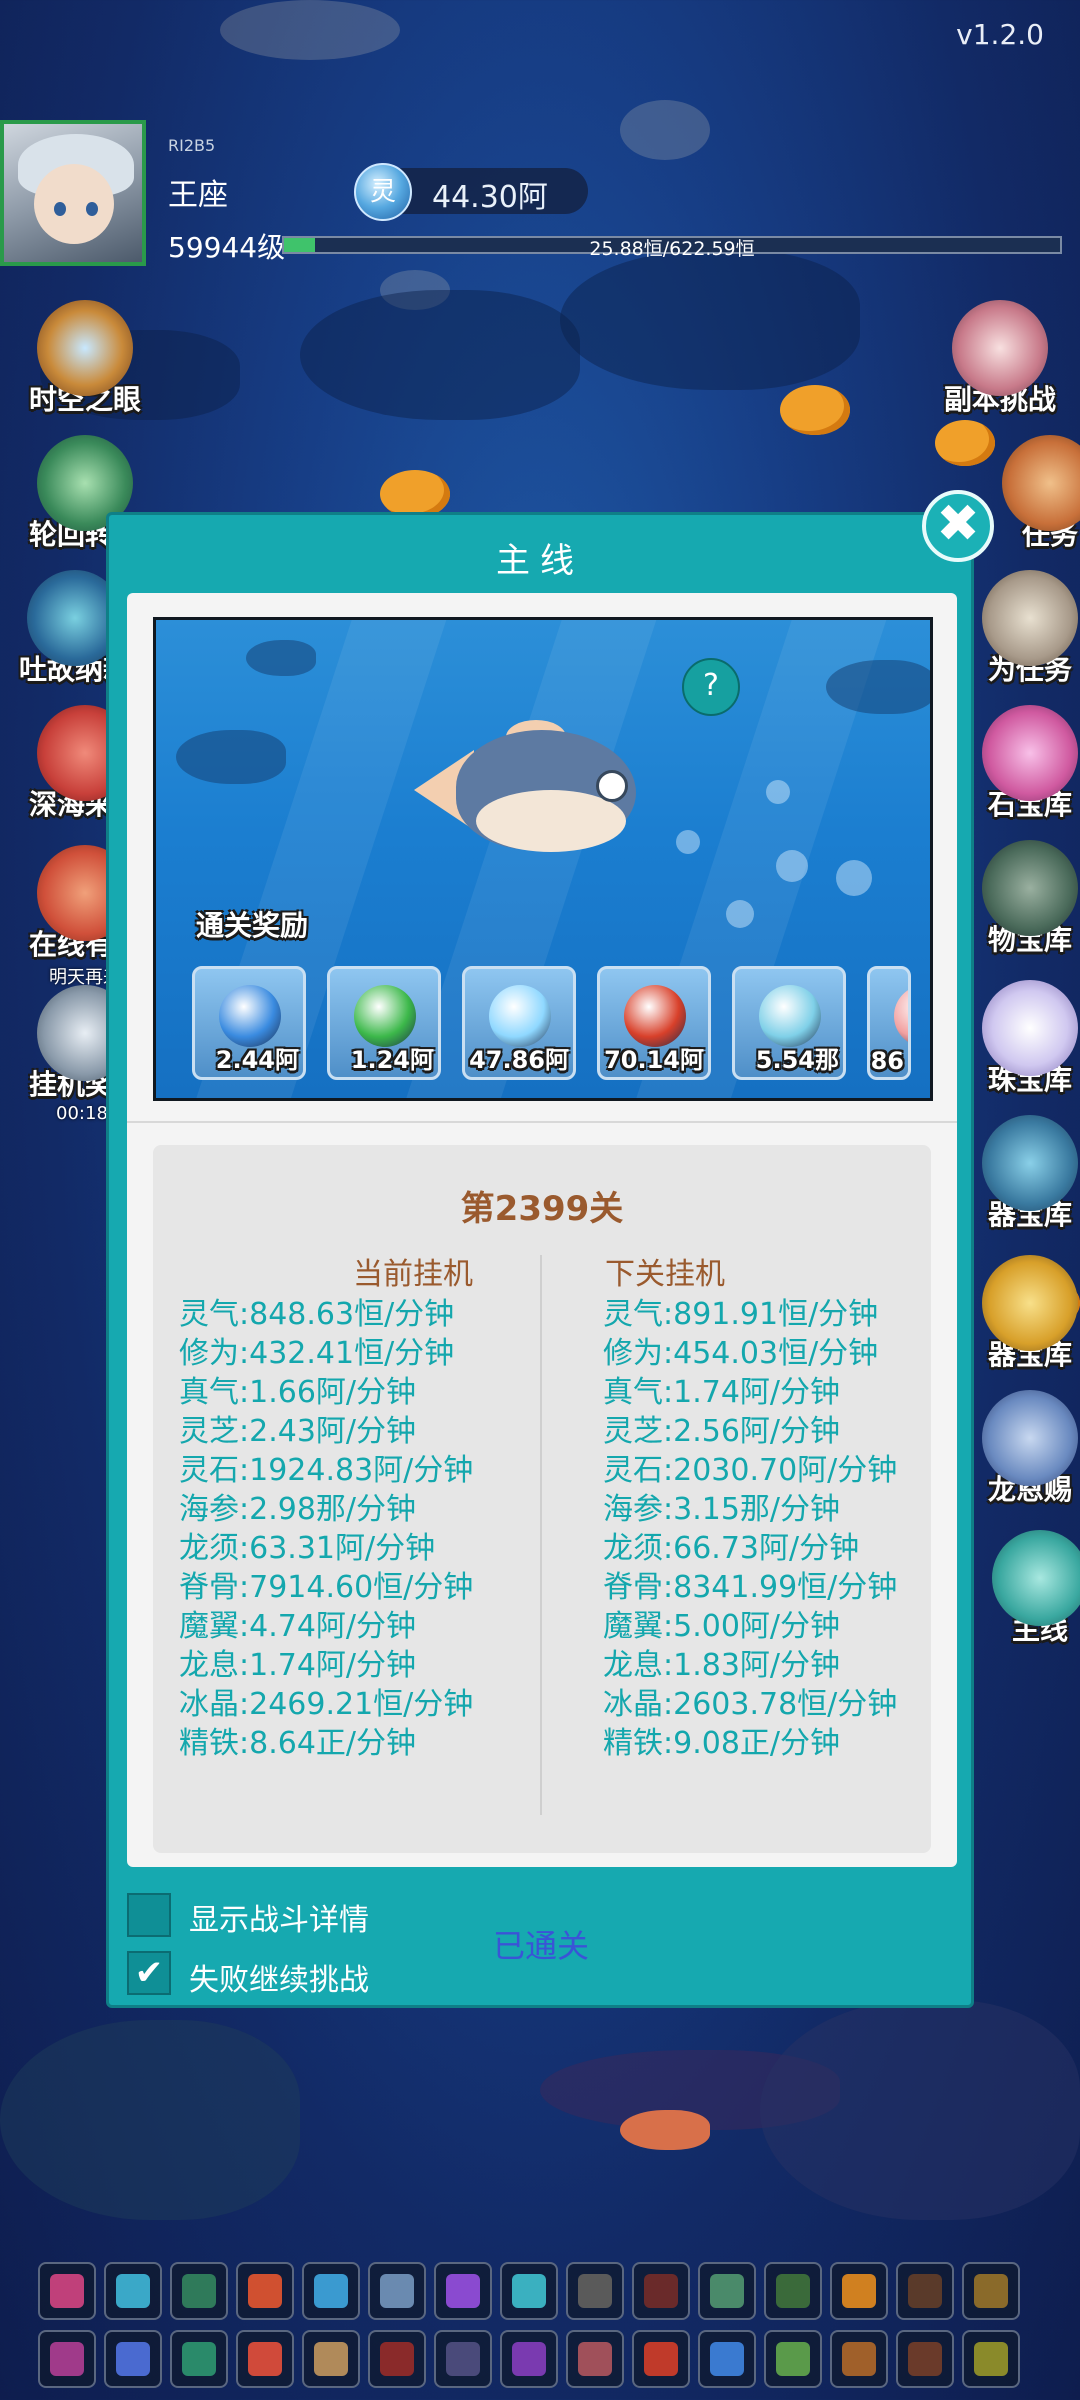 The image size is (1080, 2400). I want to click on stage-preview: ? 通关奖励 2.44阿 1.24阿 47.86阿 70.14阿 5.54那 86, so click(543, 859).